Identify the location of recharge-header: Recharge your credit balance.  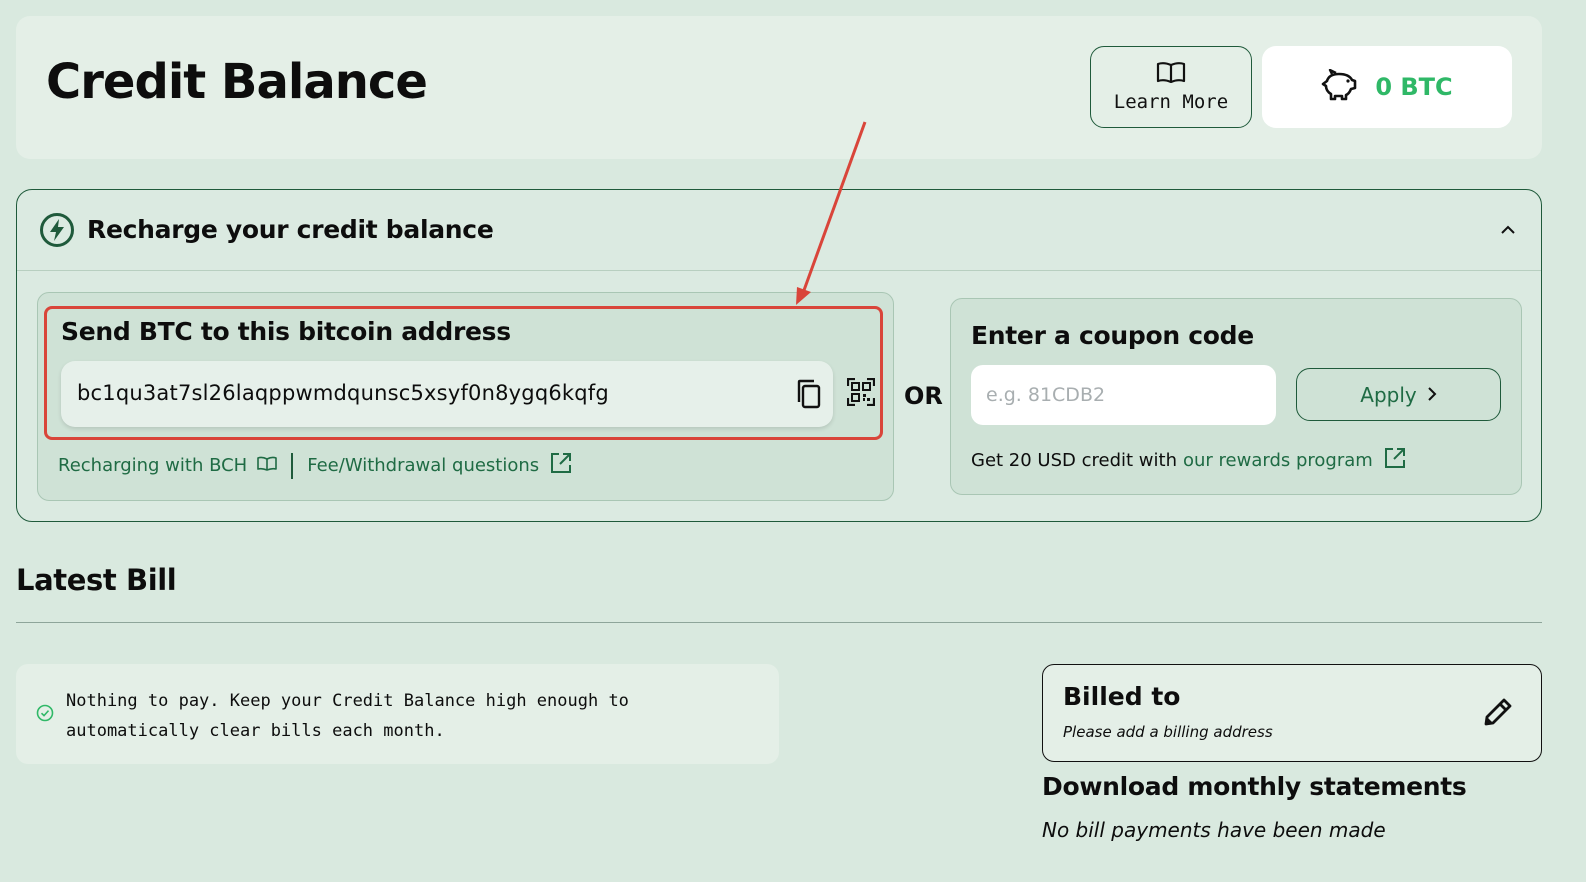
(779, 230).